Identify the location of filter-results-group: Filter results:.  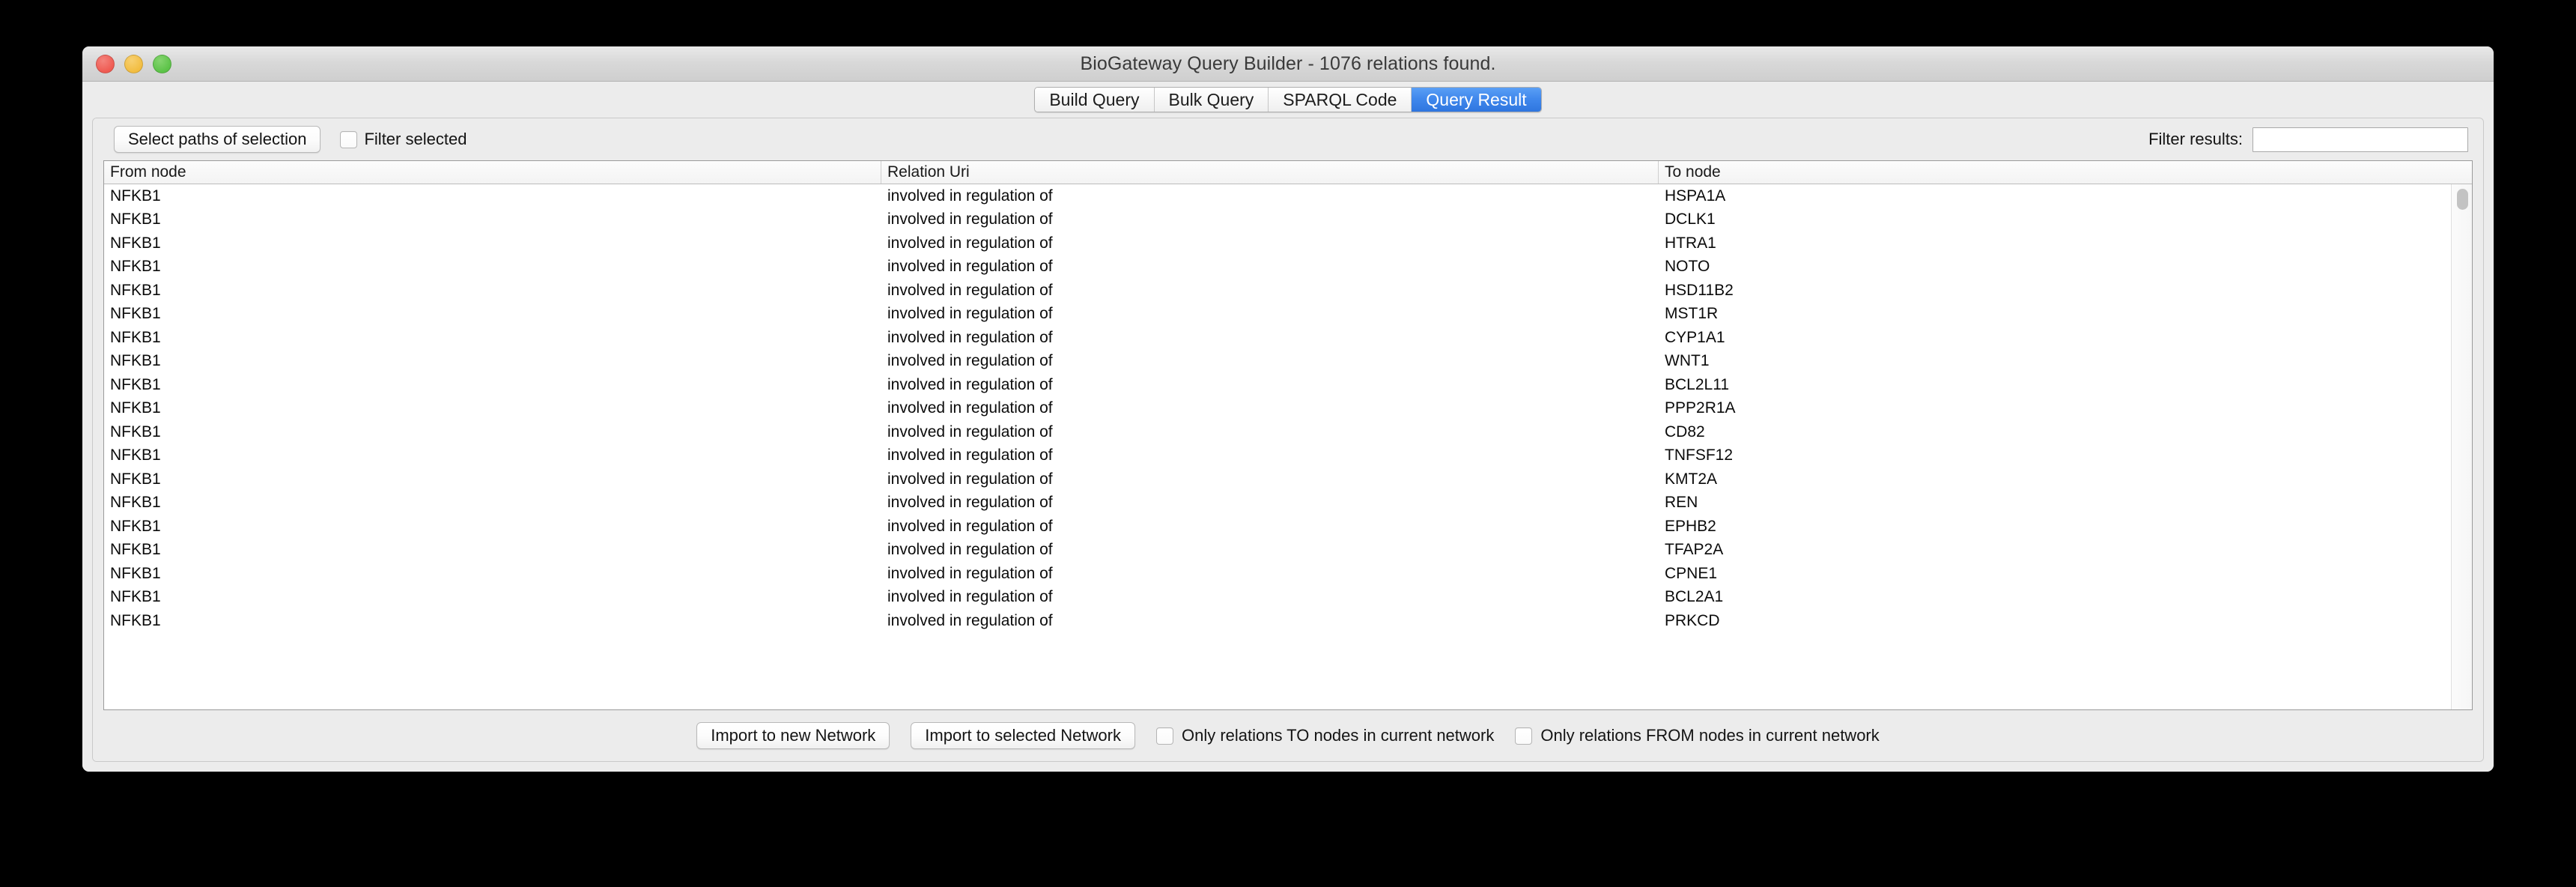
(2308, 139).